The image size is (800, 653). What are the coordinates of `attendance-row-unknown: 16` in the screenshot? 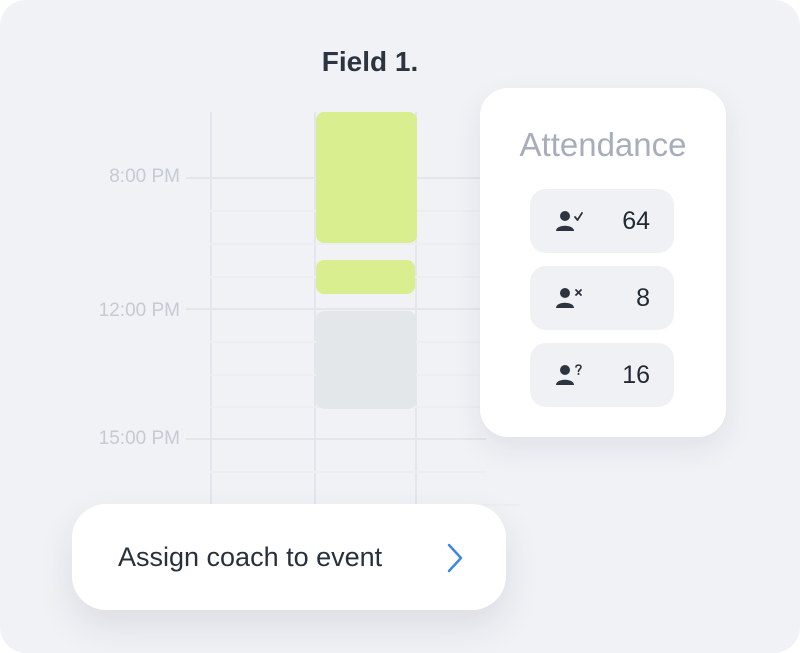 It's located at (602, 375).